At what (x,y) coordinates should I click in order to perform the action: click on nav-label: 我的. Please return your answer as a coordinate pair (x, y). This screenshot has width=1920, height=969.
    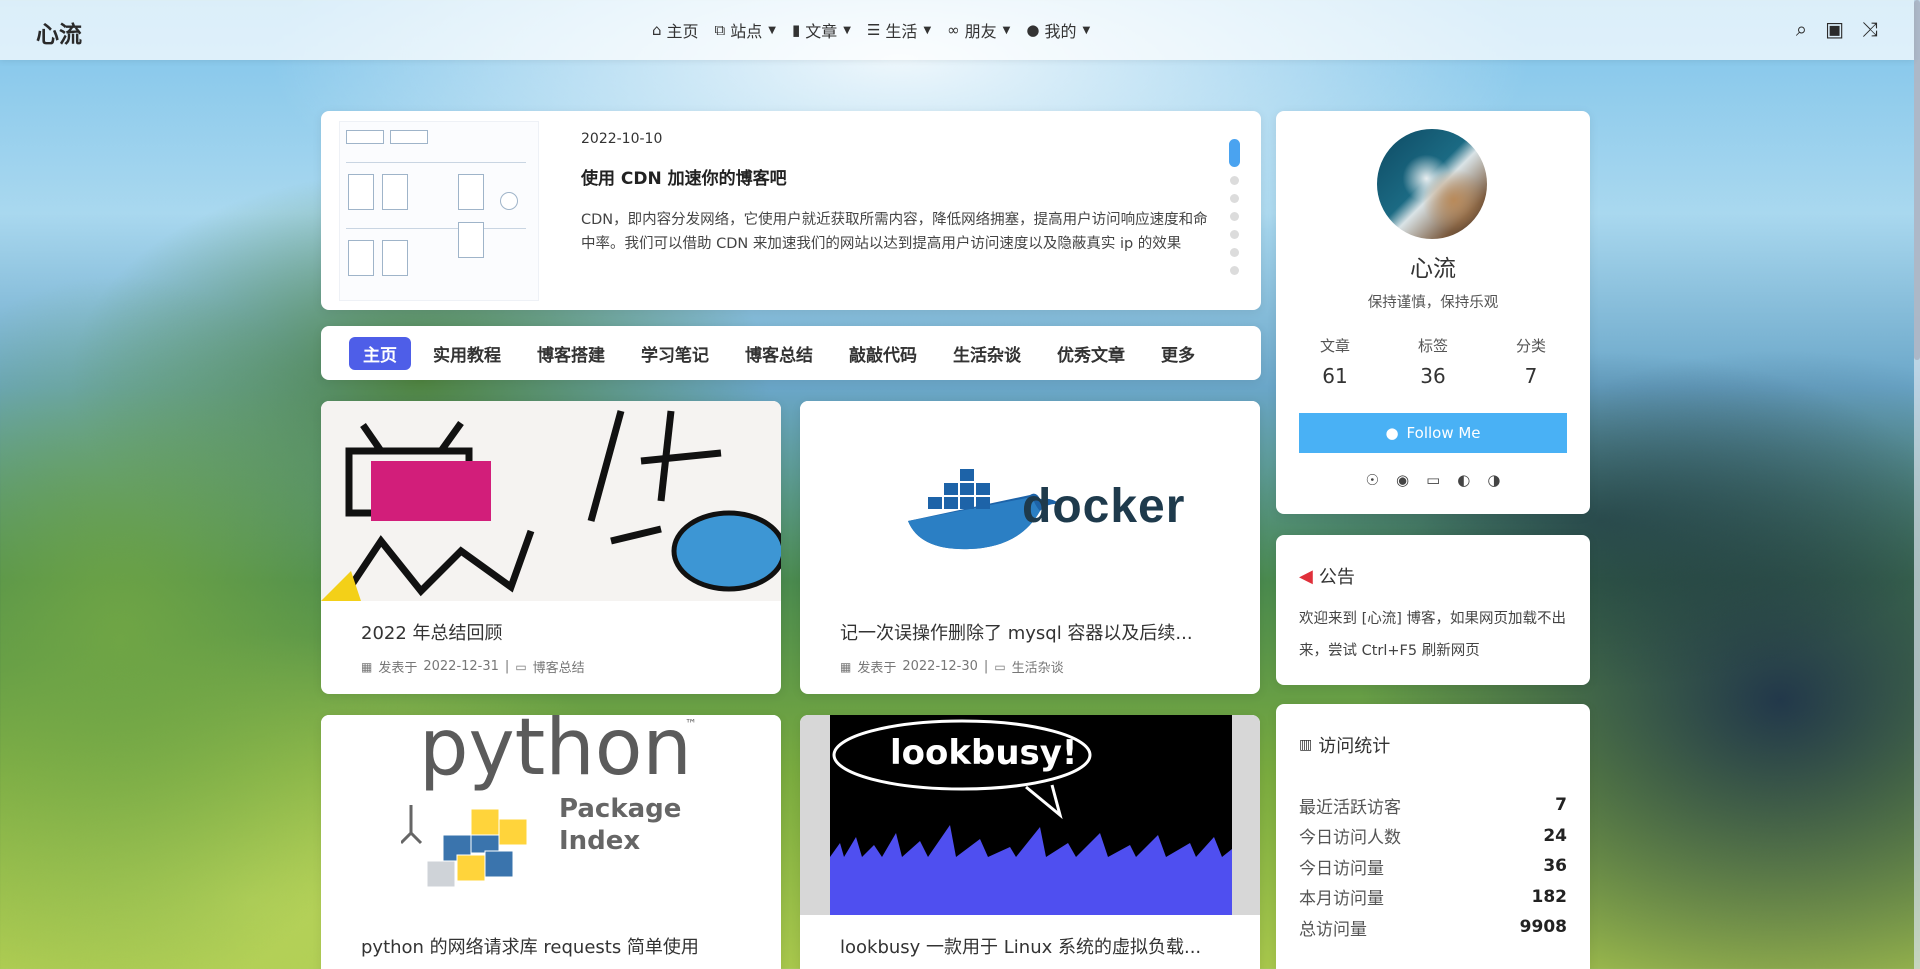
    Looking at the image, I should click on (1060, 31).